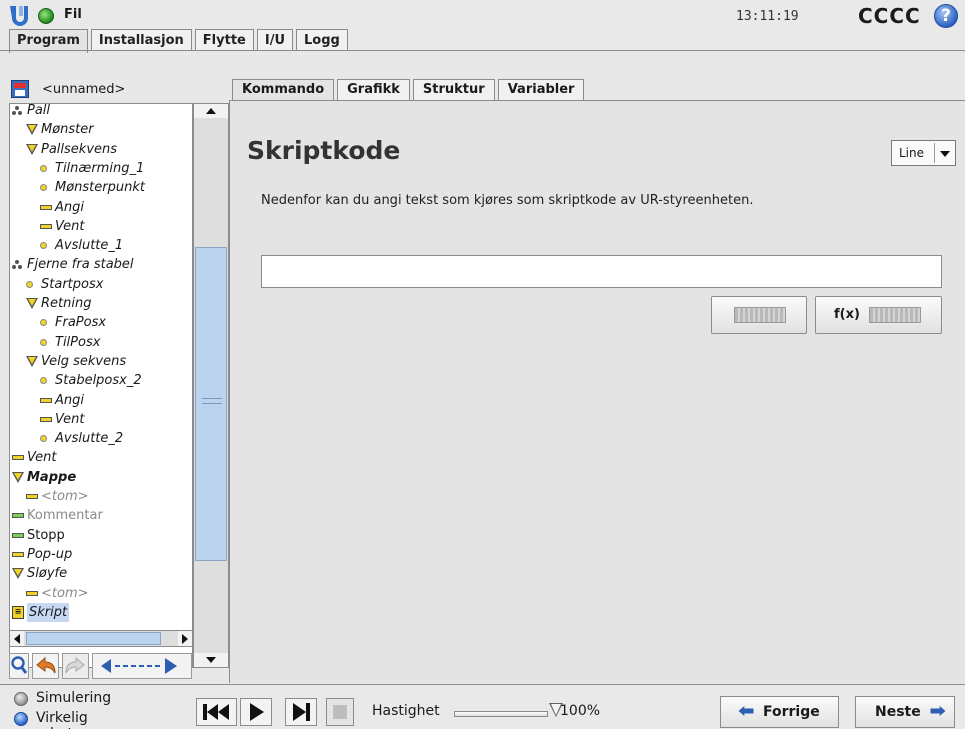  I want to click on tree-node: Pallsekvens, so click(101, 149).